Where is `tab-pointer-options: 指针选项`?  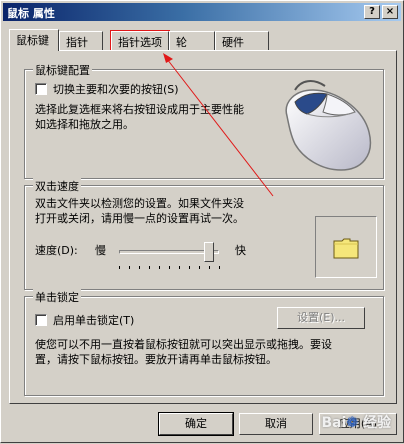
tab-pointer-options: 指针选项 is located at coordinates (140, 40).